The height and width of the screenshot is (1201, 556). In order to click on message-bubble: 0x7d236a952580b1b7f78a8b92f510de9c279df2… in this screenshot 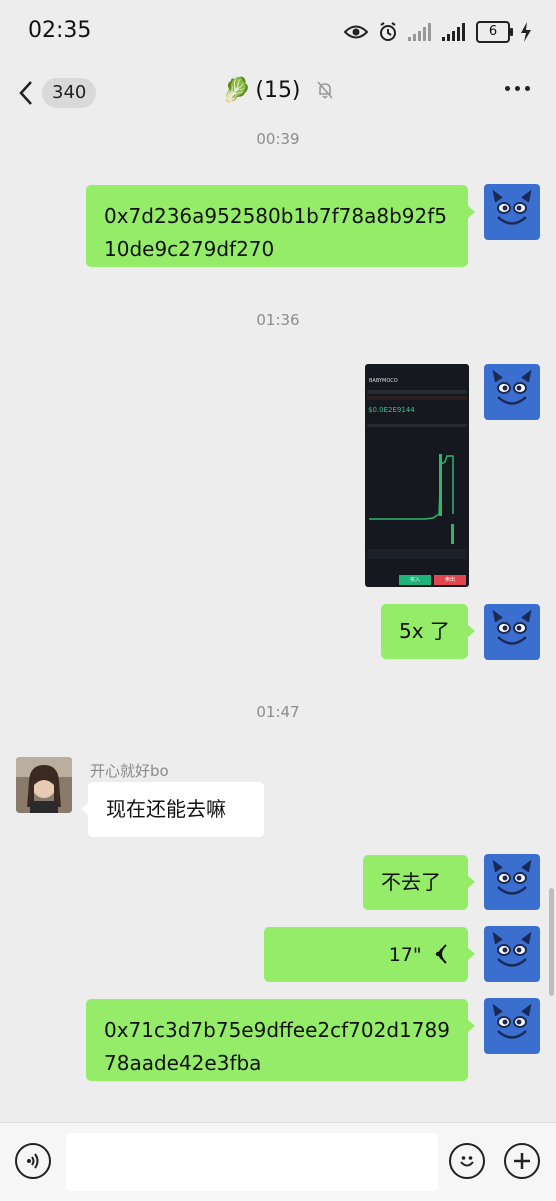, I will do `click(280, 226)`.